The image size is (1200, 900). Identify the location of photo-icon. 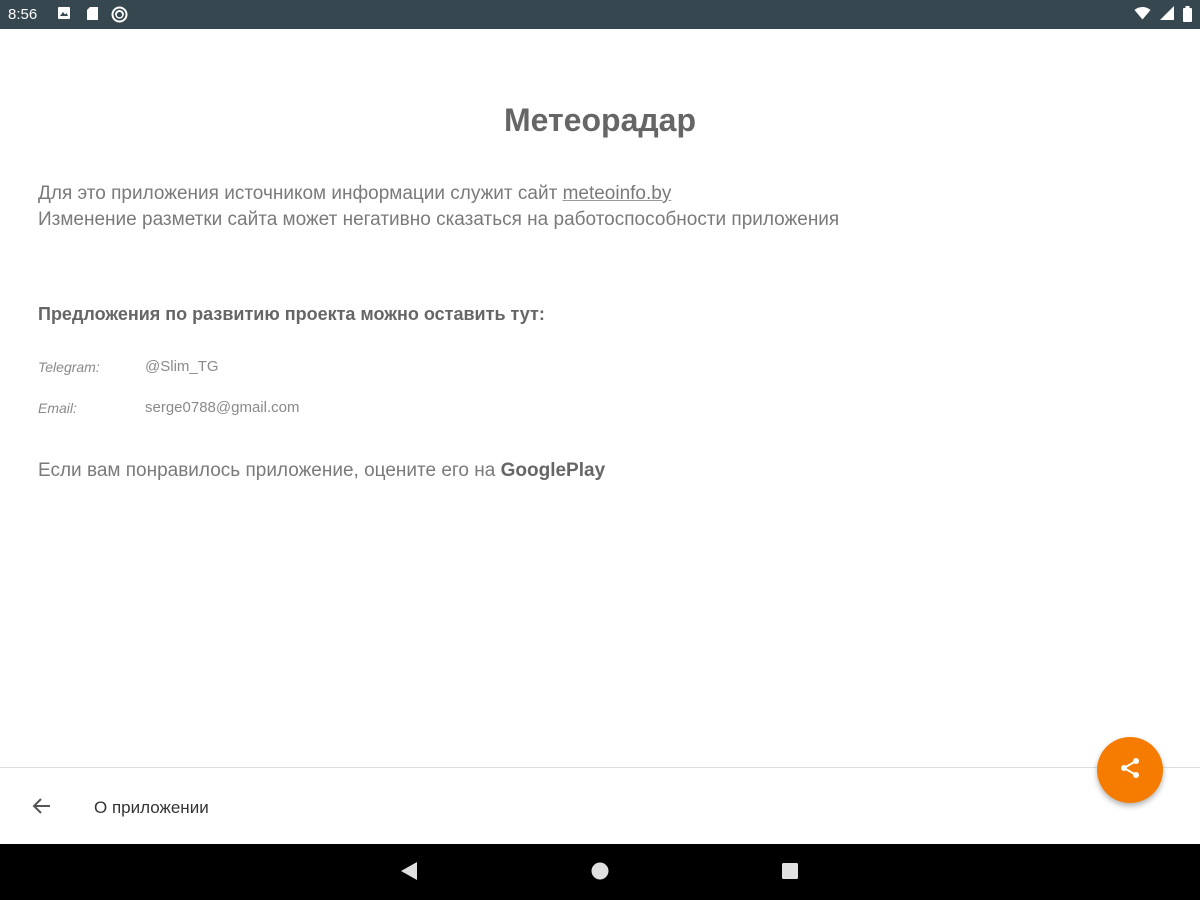
(64, 15).